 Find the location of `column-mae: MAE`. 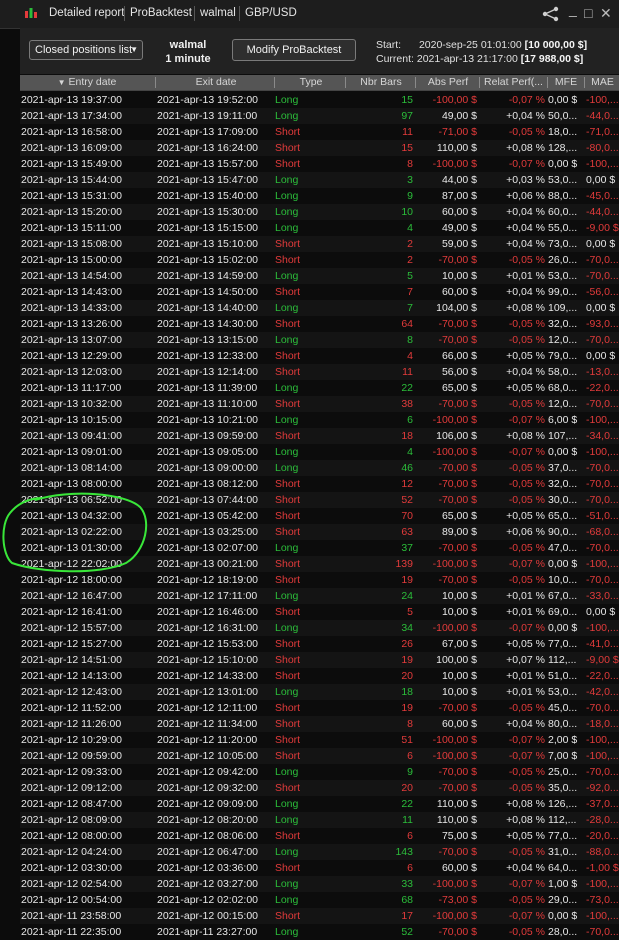

column-mae: MAE is located at coordinates (602, 82).